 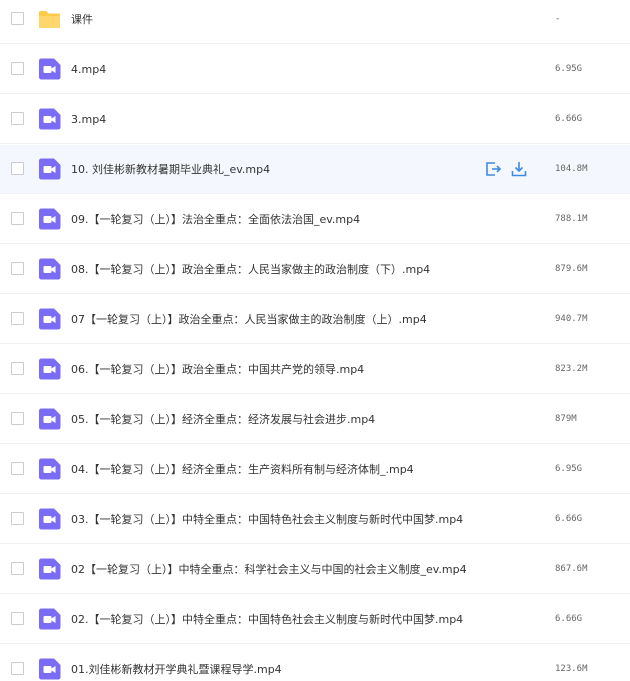 What do you see at coordinates (571, 319) in the screenshot?
I see `file-size: 940.7M` at bounding box center [571, 319].